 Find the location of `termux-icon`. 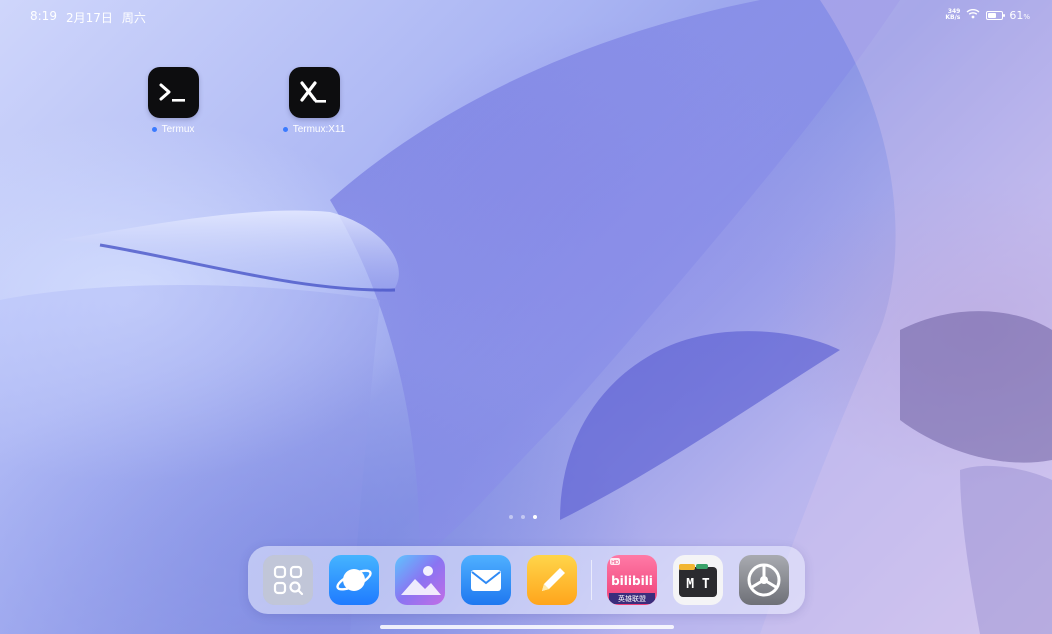

termux-icon is located at coordinates (173, 92).